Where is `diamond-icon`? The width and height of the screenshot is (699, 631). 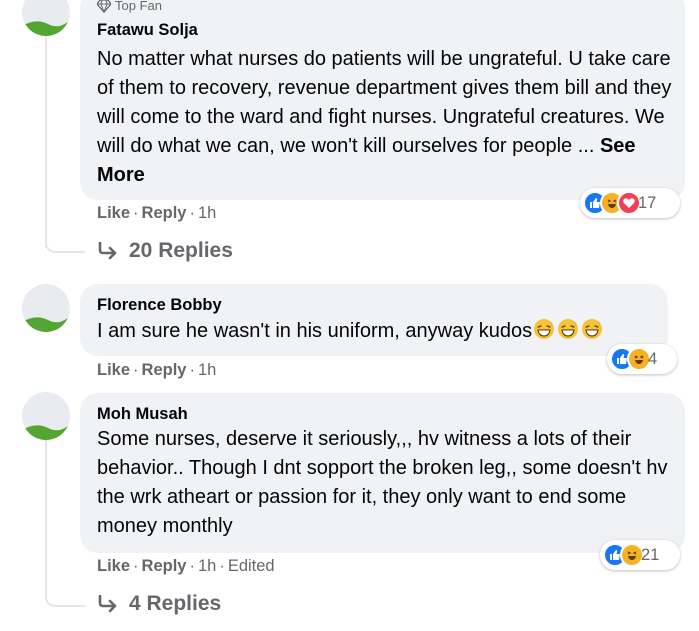 diamond-icon is located at coordinates (104, 6).